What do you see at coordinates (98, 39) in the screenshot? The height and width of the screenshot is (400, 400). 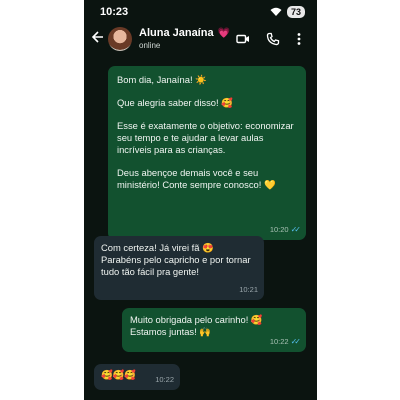 I see `back-arrow-icon` at bounding box center [98, 39].